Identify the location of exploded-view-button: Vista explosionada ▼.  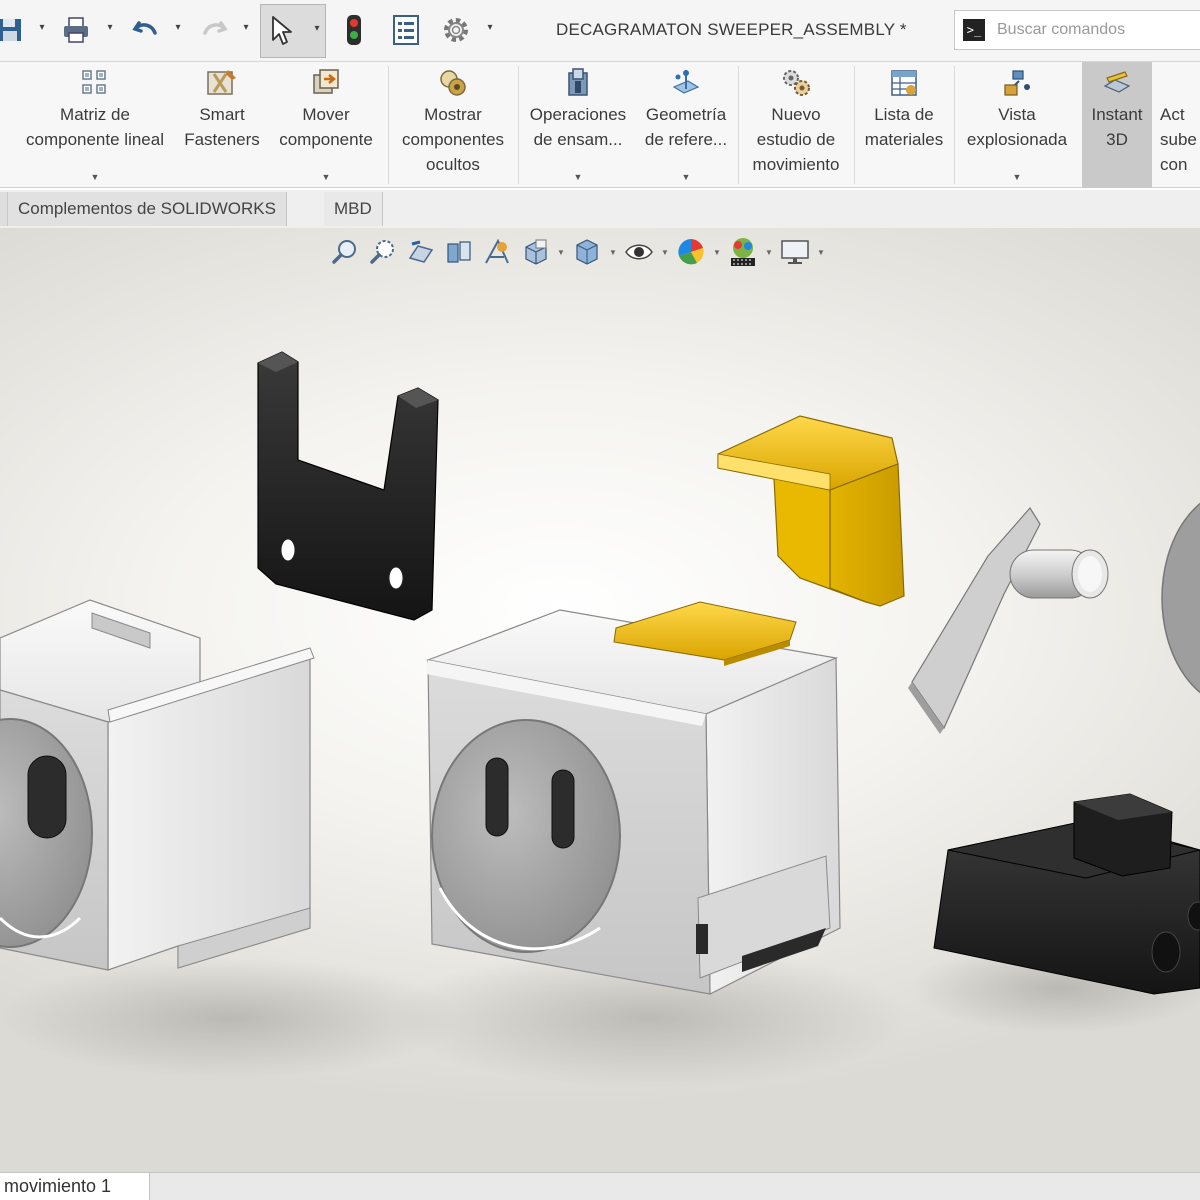
(1017, 125).